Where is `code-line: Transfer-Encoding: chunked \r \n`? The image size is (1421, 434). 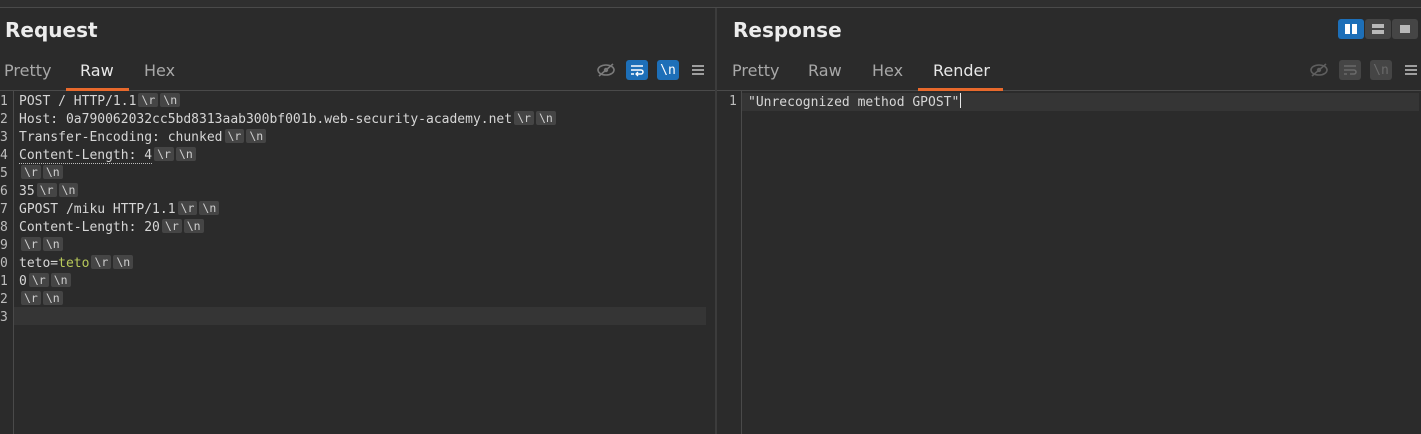 code-line: Transfer-Encoding: chunked \r \n is located at coordinates (143, 138).